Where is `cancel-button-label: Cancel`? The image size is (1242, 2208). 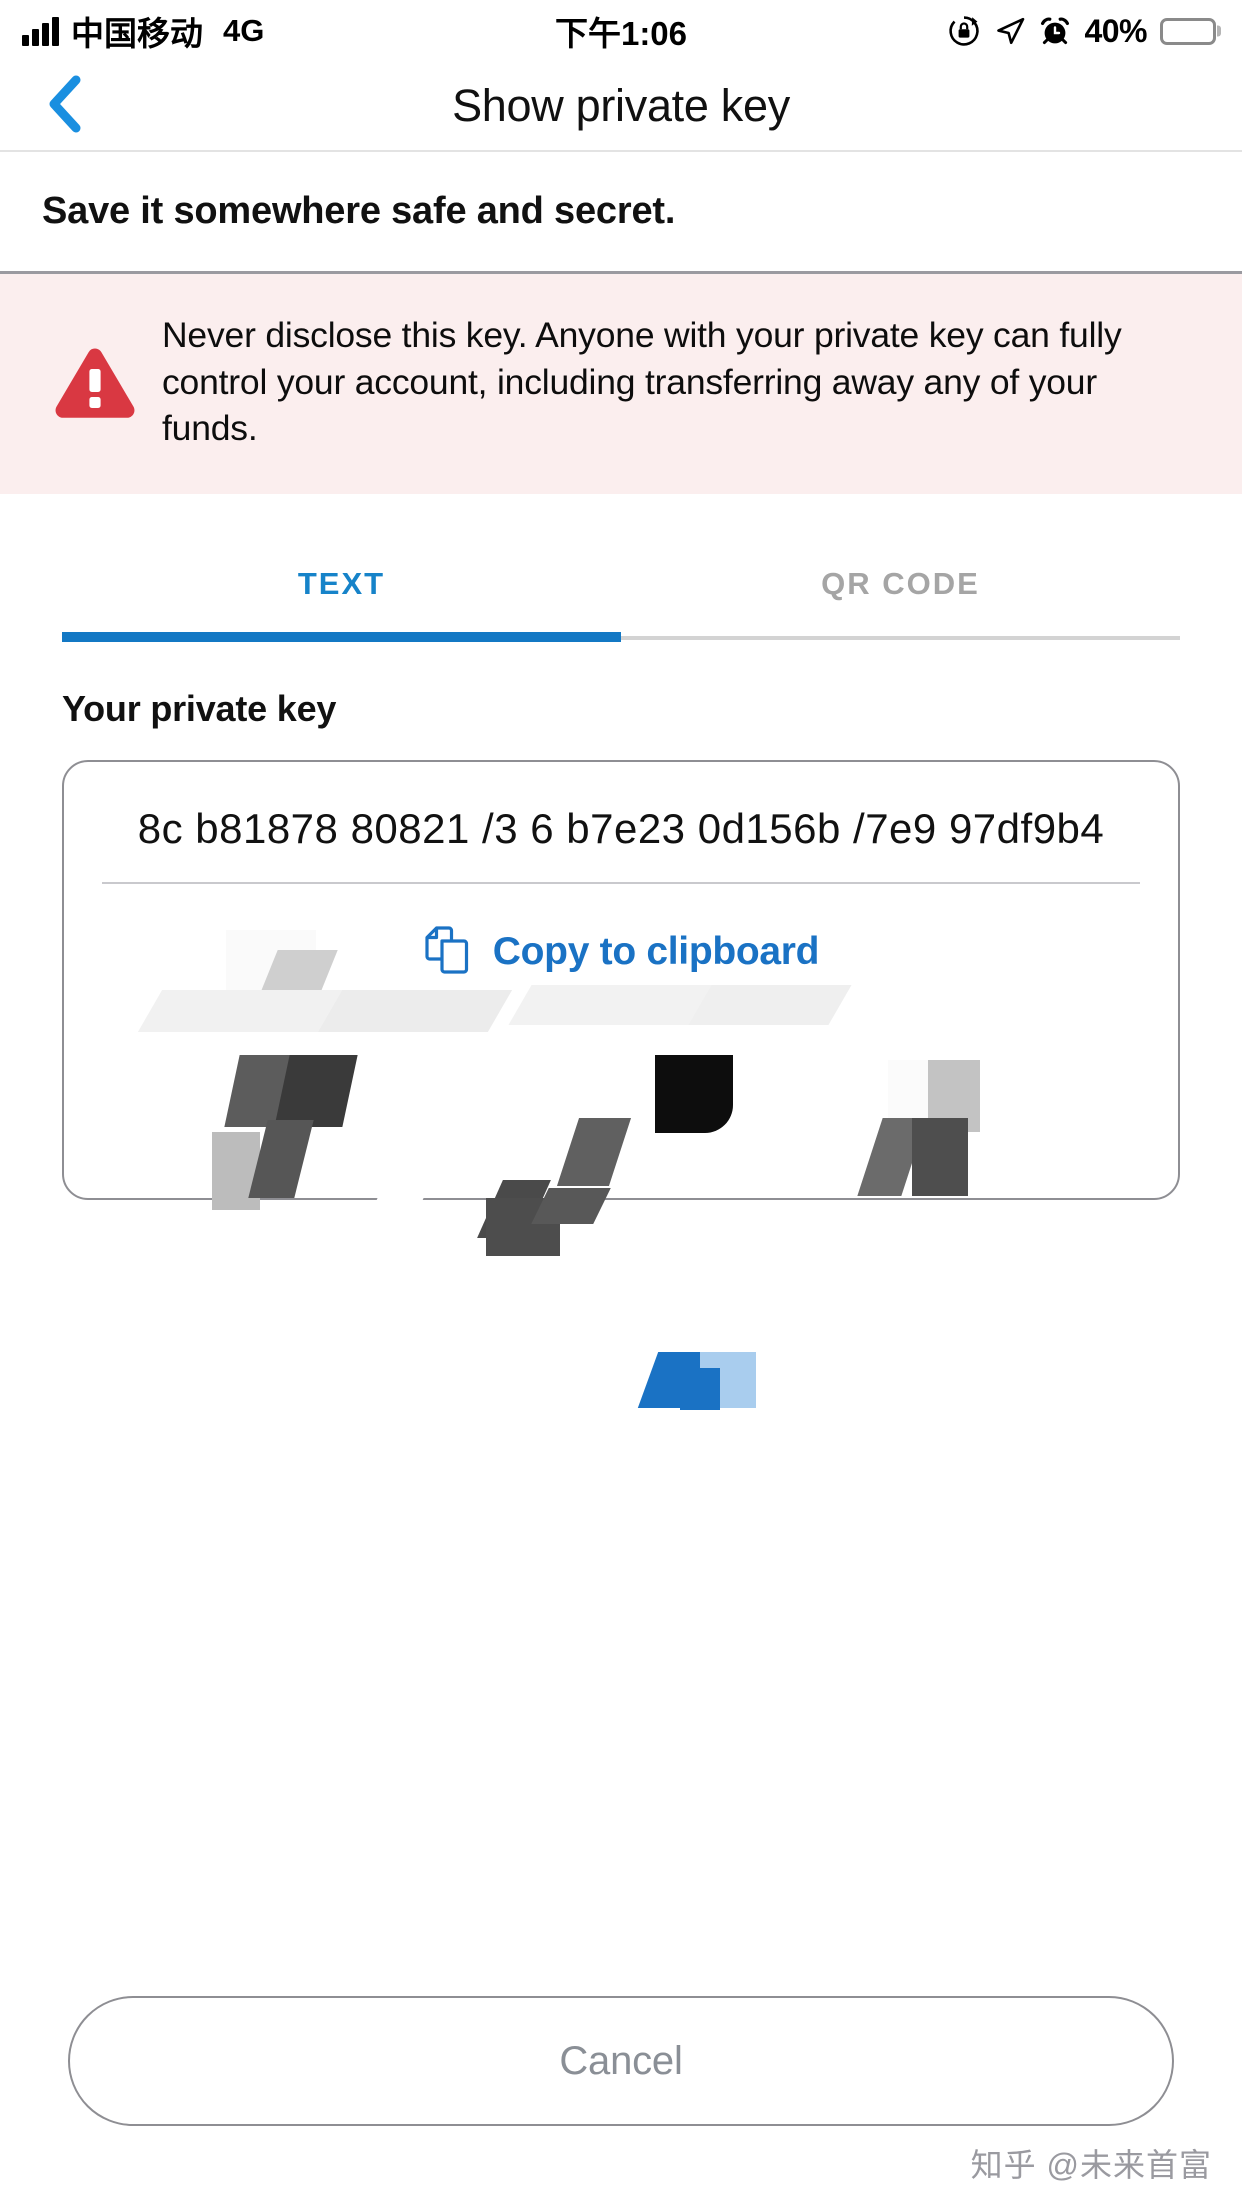 cancel-button-label: Cancel is located at coordinates (621, 2060).